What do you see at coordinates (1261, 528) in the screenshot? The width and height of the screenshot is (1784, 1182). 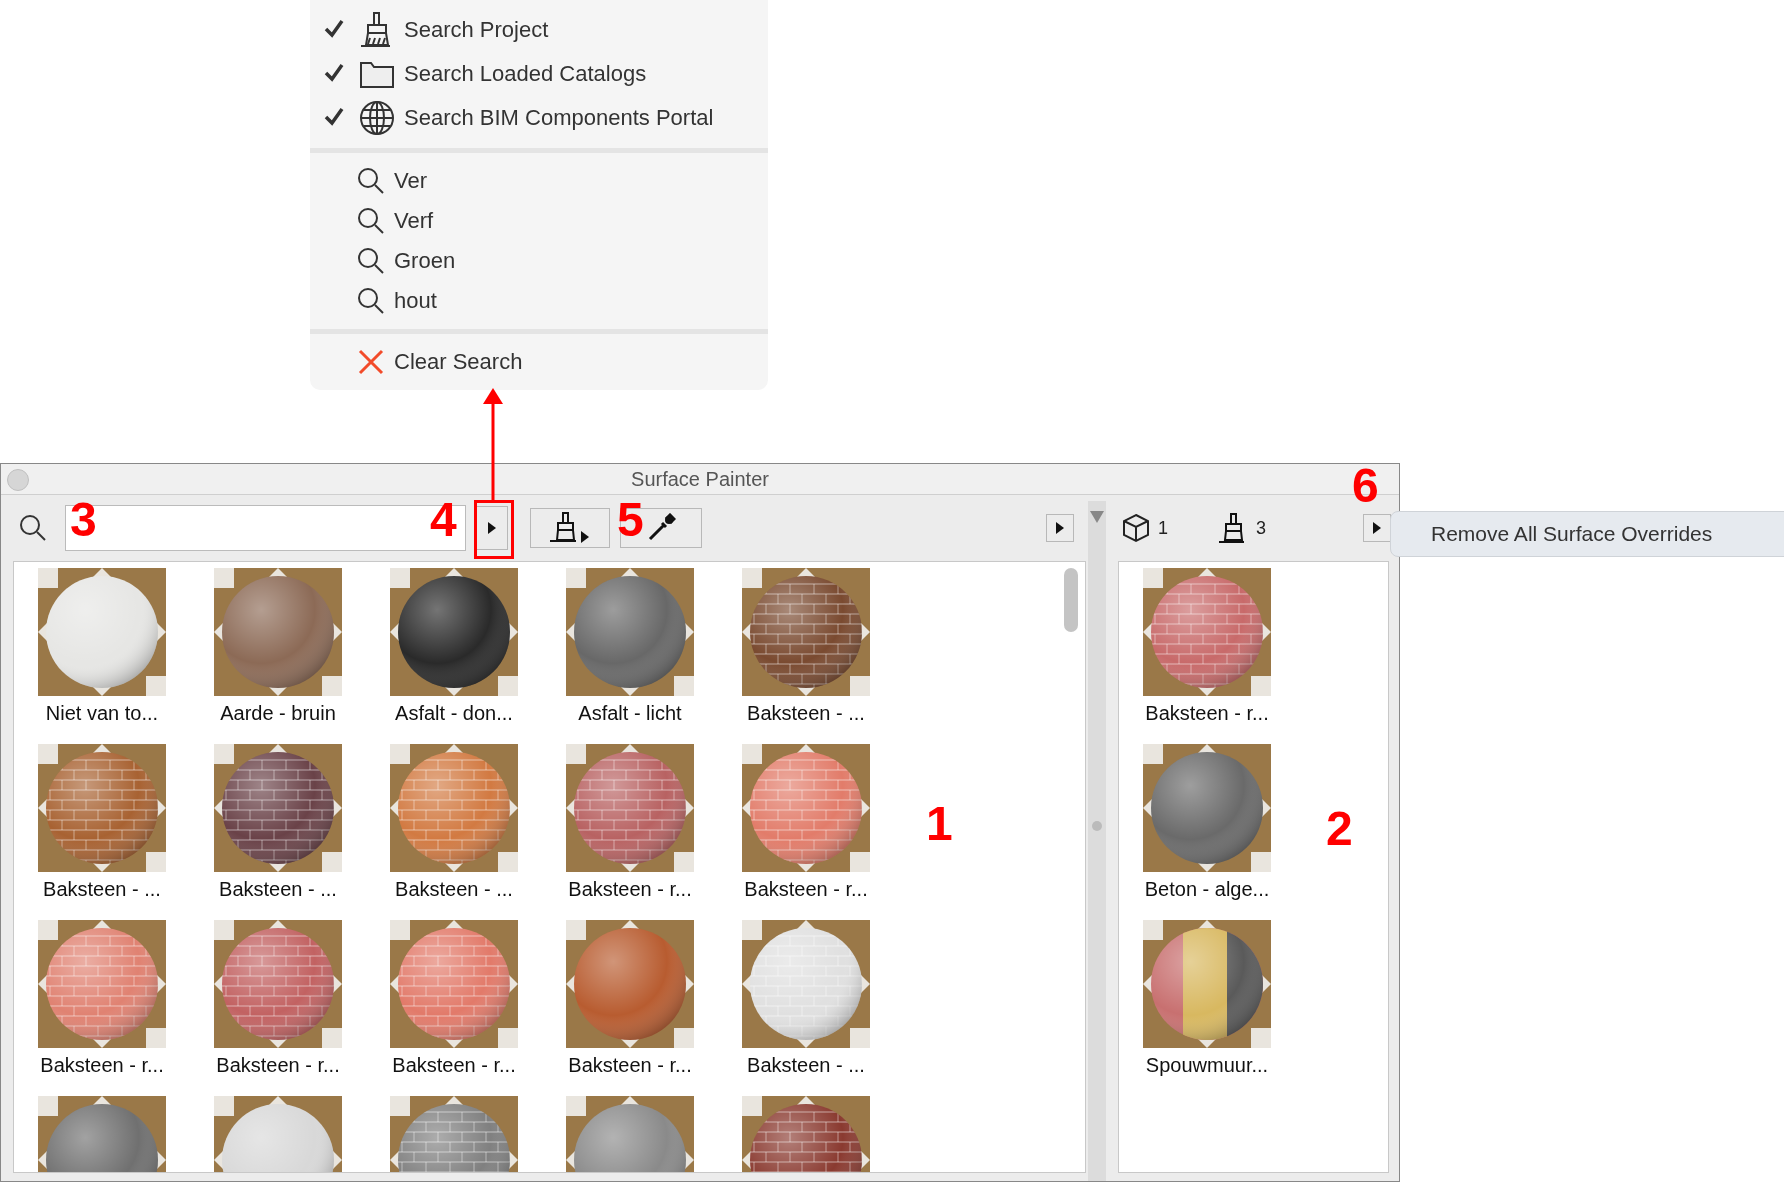 I see `count-label: 3` at bounding box center [1261, 528].